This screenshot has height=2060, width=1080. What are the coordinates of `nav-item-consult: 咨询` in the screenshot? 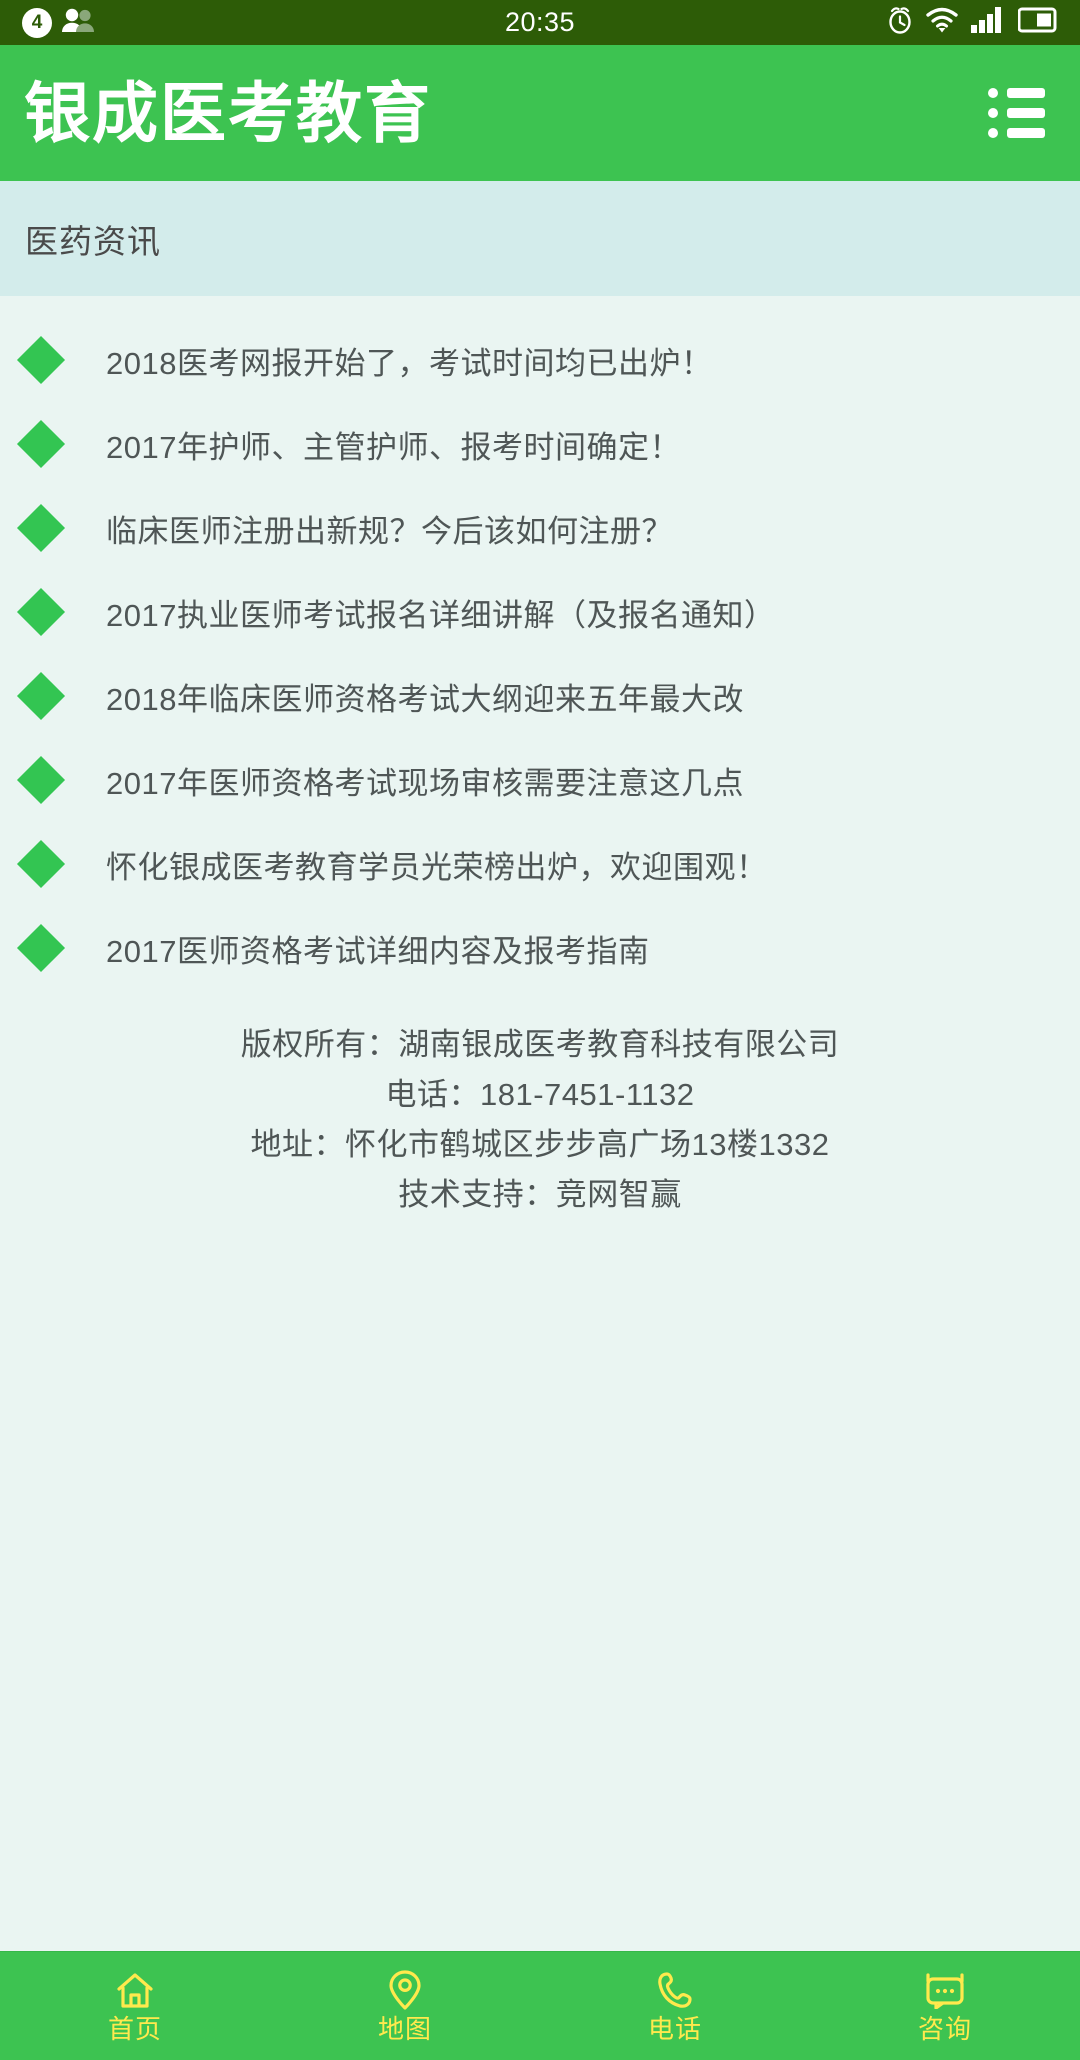 It's located at (945, 2006).